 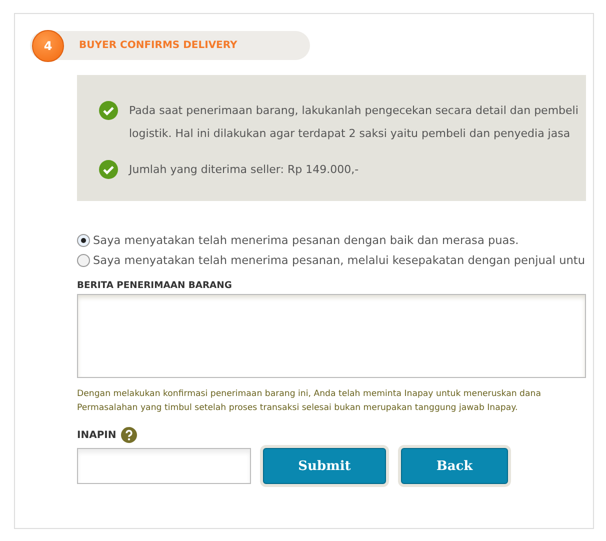 I want to click on radio-label: Saya menyatakan telah menerima pesanan dengan baik dan merasa puas., so click(x=306, y=240).